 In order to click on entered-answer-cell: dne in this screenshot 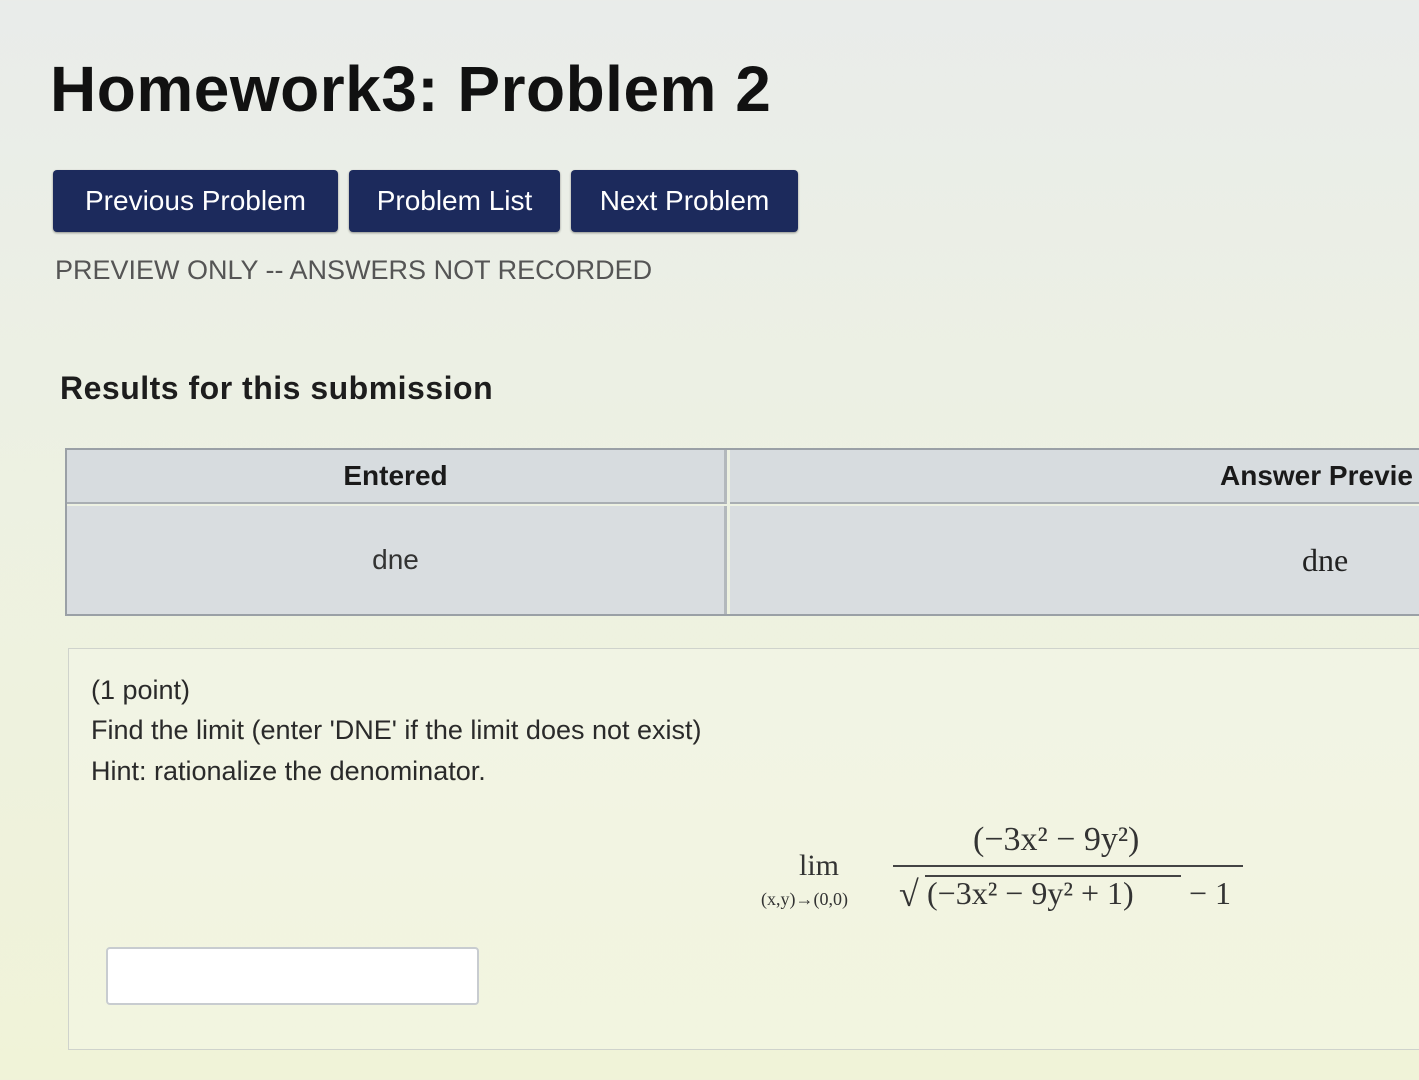, I will do `click(397, 560)`.